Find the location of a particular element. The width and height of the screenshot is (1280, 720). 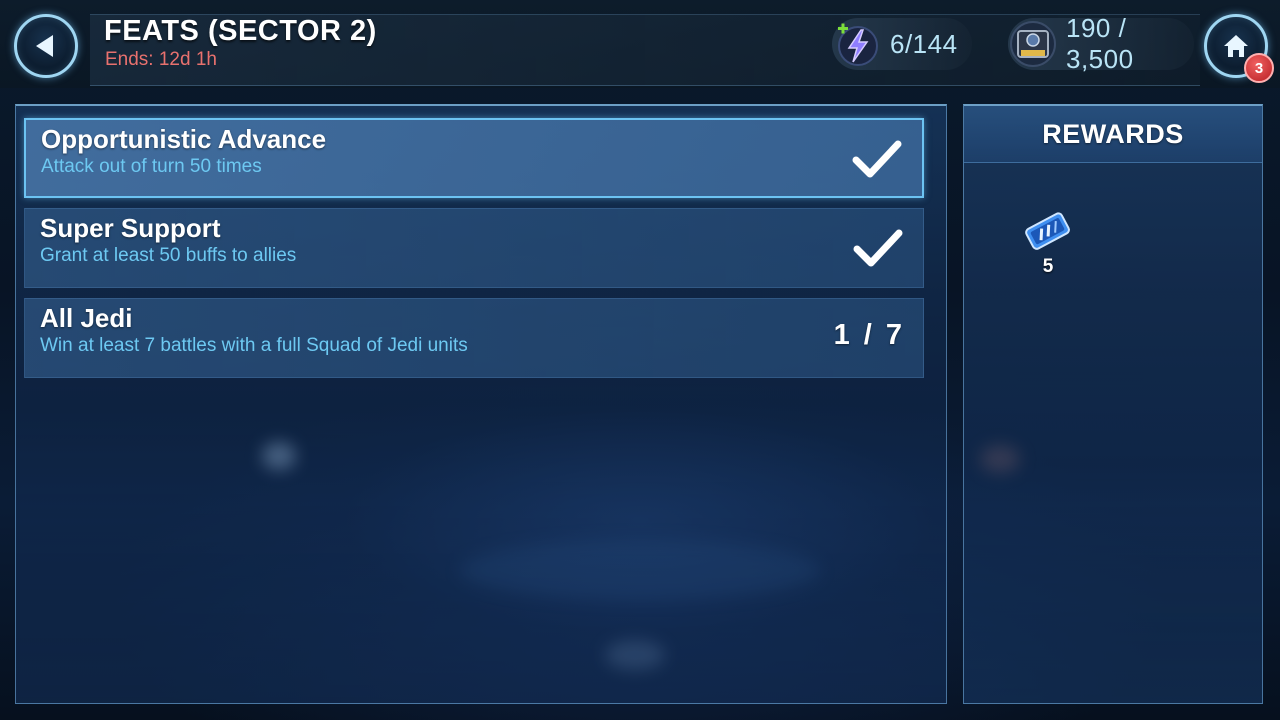

home-icon is located at coordinates (1236, 46).